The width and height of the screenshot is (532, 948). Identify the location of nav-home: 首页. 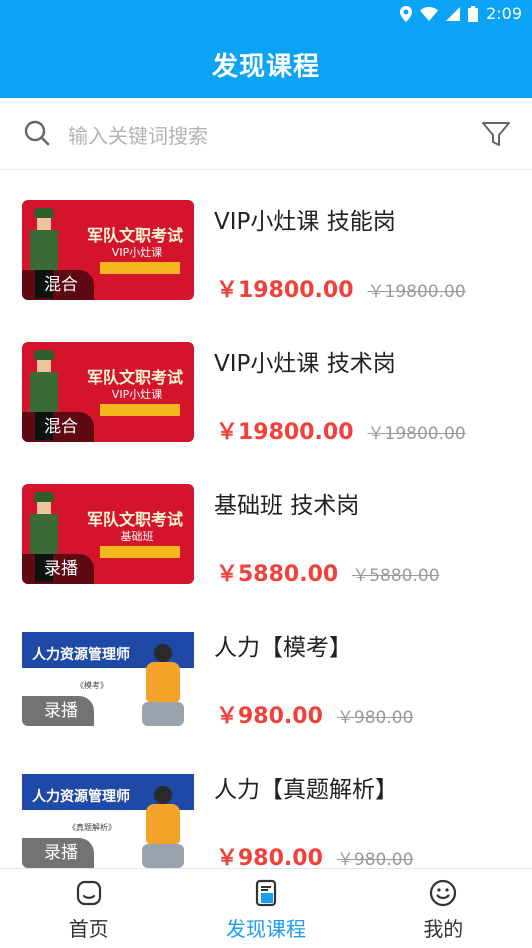
(88, 908).